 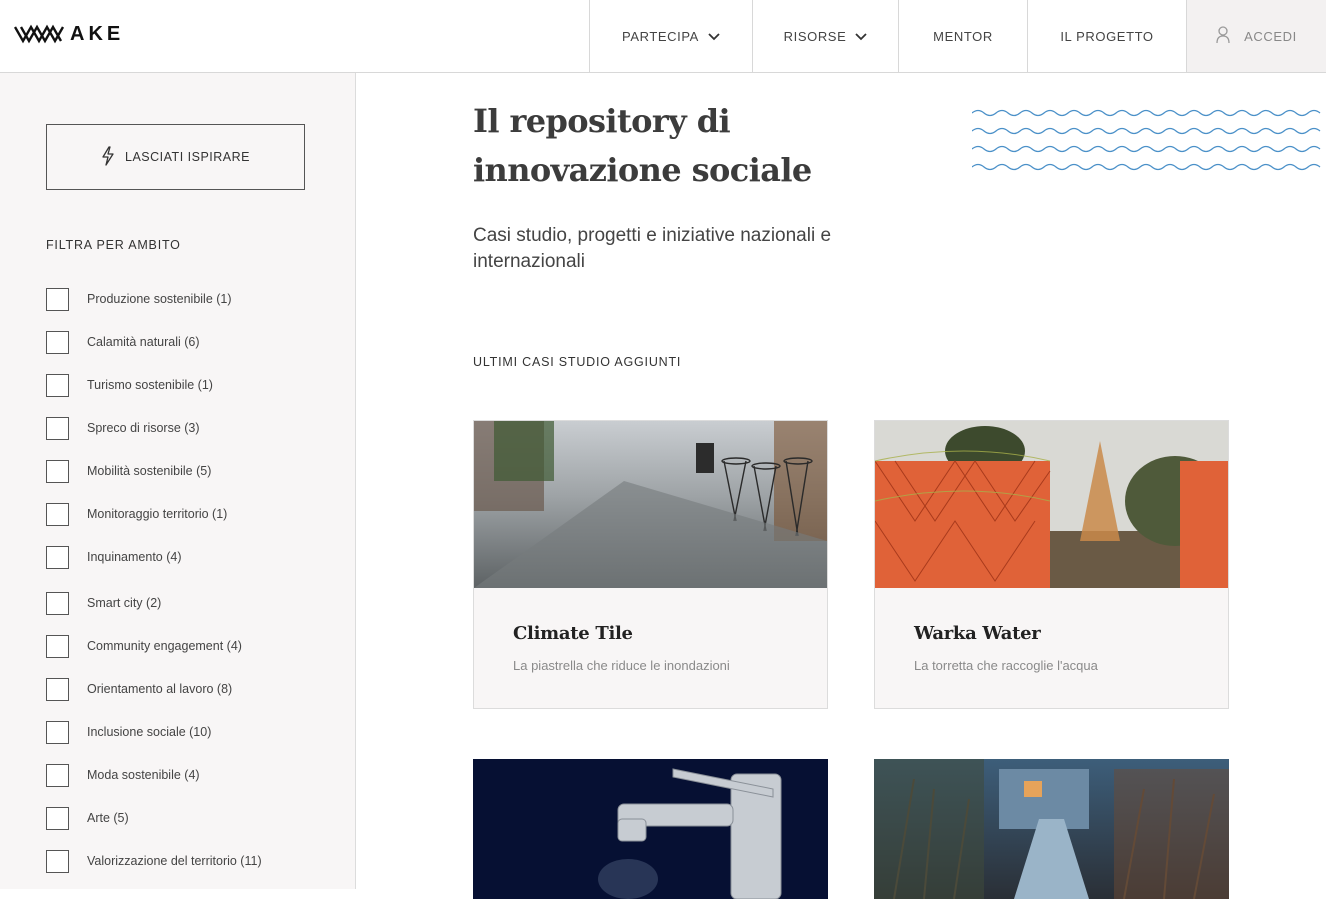 I want to click on filter-item: Spreco di risorse (3), so click(x=196, y=428).